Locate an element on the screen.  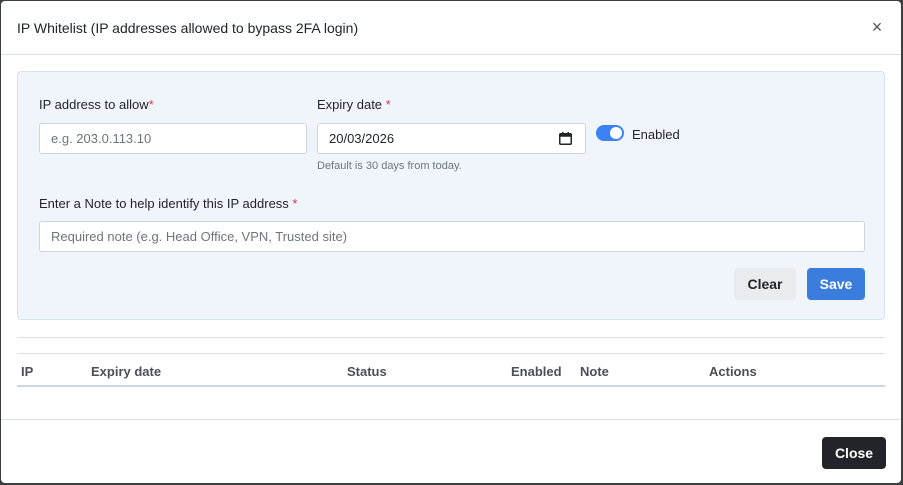
expiry-date-label: Expiry date * is located at coordinates (354, 104).